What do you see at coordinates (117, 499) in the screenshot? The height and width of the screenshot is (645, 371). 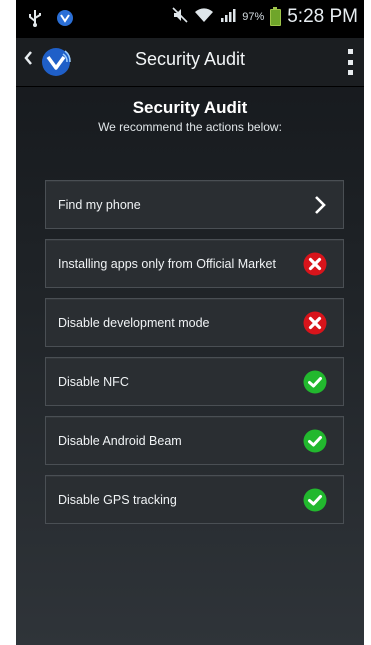 I see `audit-item-label: Disable GPS tracking` at bounding box center [117, 499].